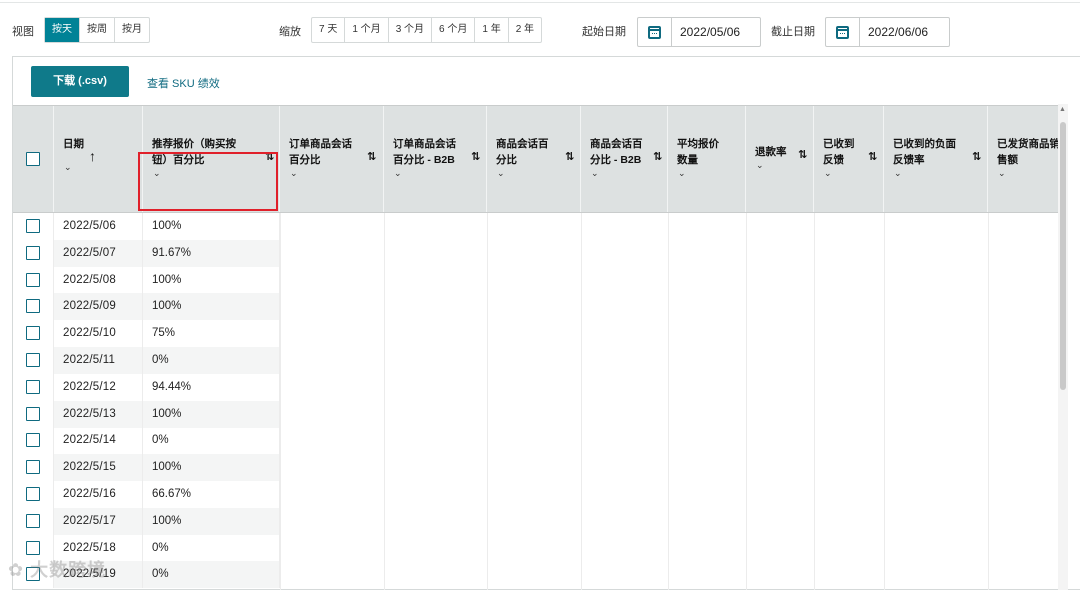  I want to click on date-cell: 2022/5/11, so click(98, 360).